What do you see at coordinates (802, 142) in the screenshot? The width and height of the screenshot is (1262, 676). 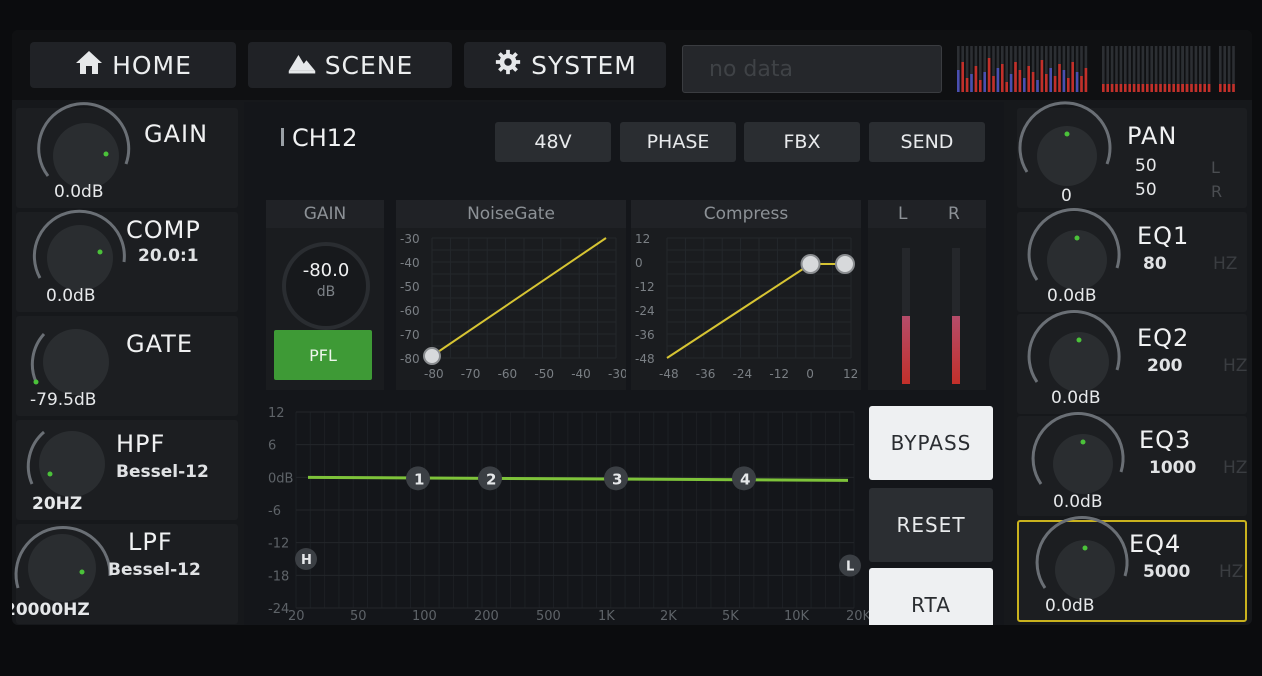 I see `fbx-button: FBX` at bounding box center [802, 142].